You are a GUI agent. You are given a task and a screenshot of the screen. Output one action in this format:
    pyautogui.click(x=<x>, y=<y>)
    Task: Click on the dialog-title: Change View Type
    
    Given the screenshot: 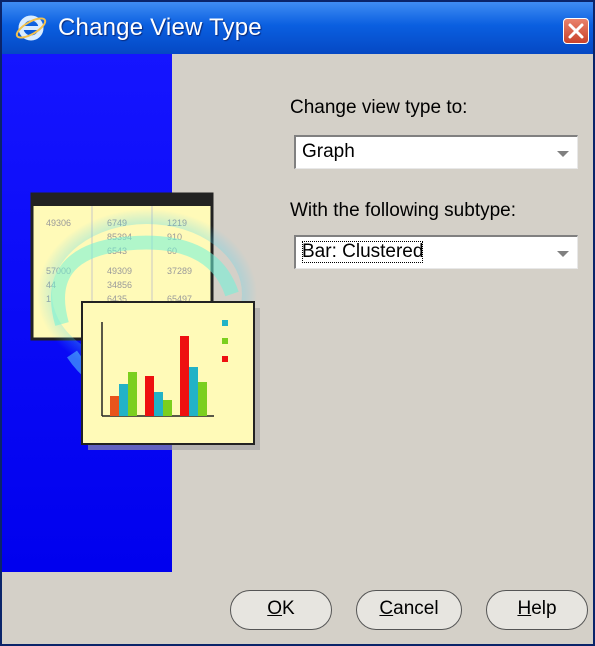 What is the action you would take?
    pyautogui.click(x=160, y=27)
    